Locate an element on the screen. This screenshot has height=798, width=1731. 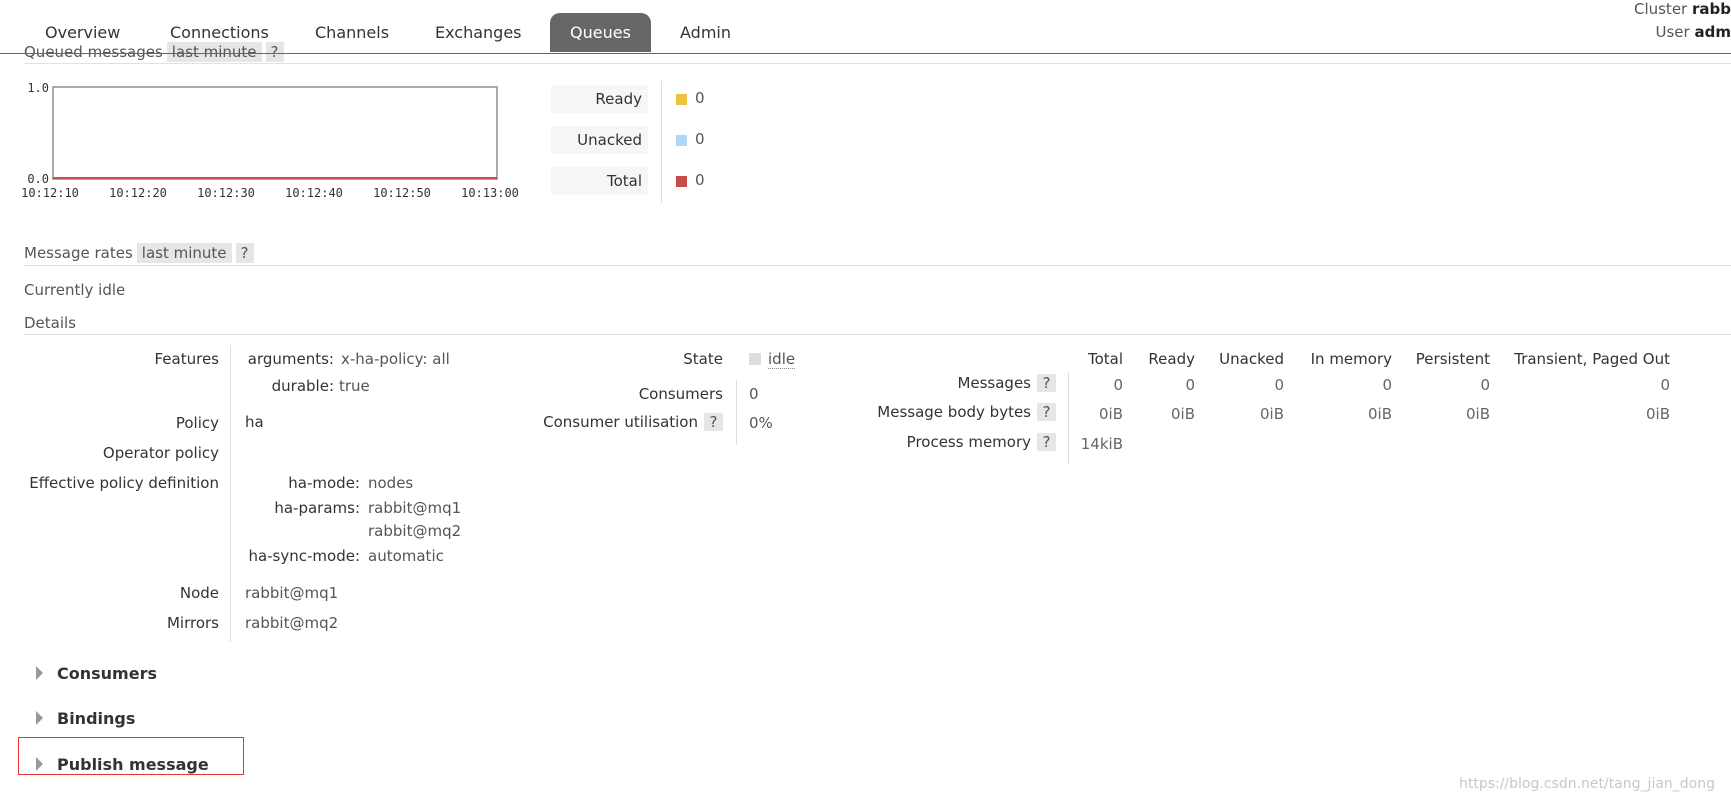
user-name: adm is located at coordinates (1712, 32).